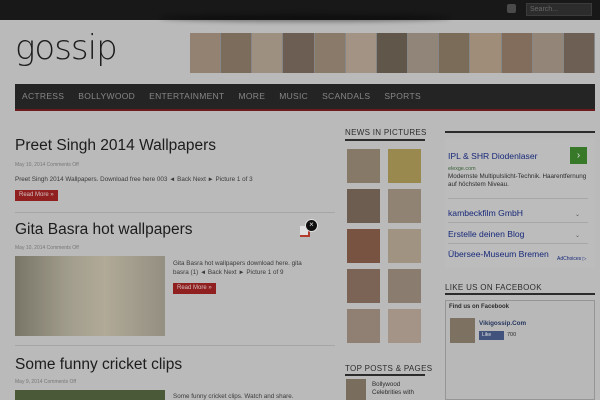  What do you see at coordinates (479, 307) in the screenshot?
I see `facebook-box-title: Find us on Facebook` at bounding box center [479, 307].